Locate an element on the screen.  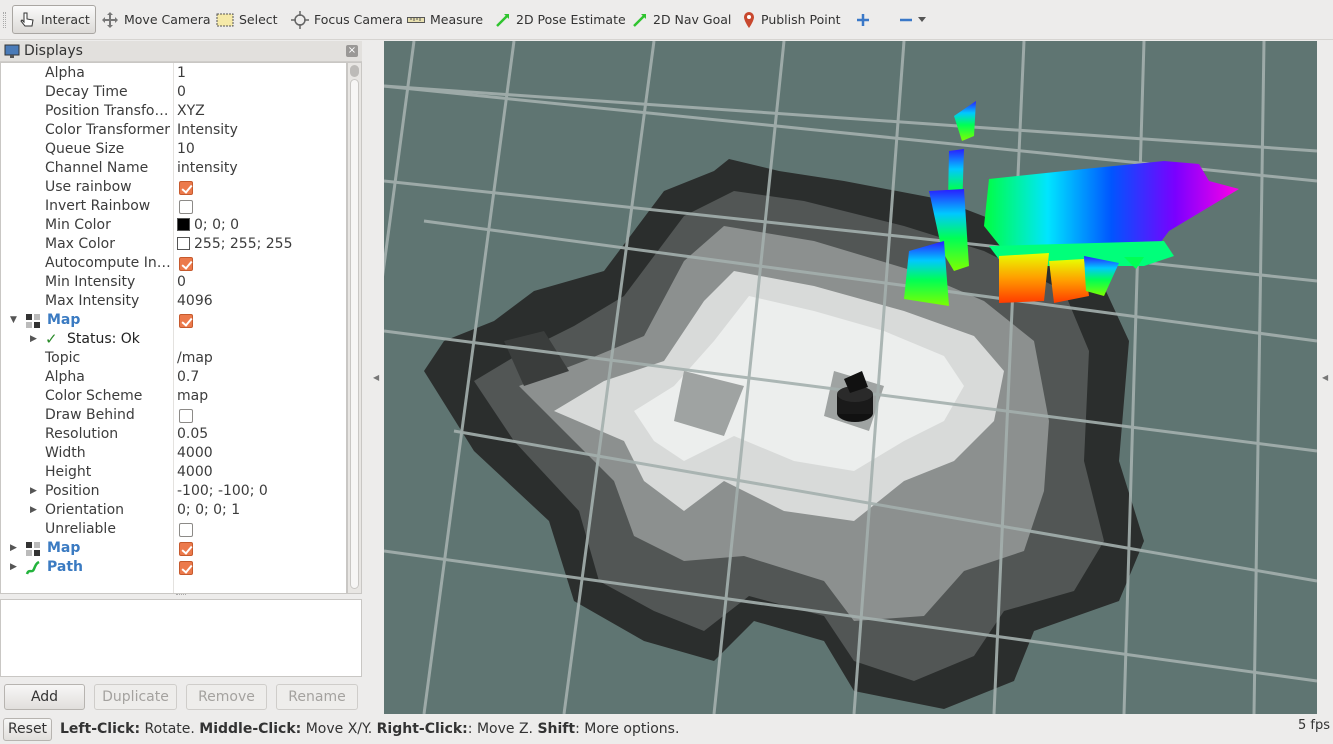
add-button: Add is located at coordinates (44, 697).